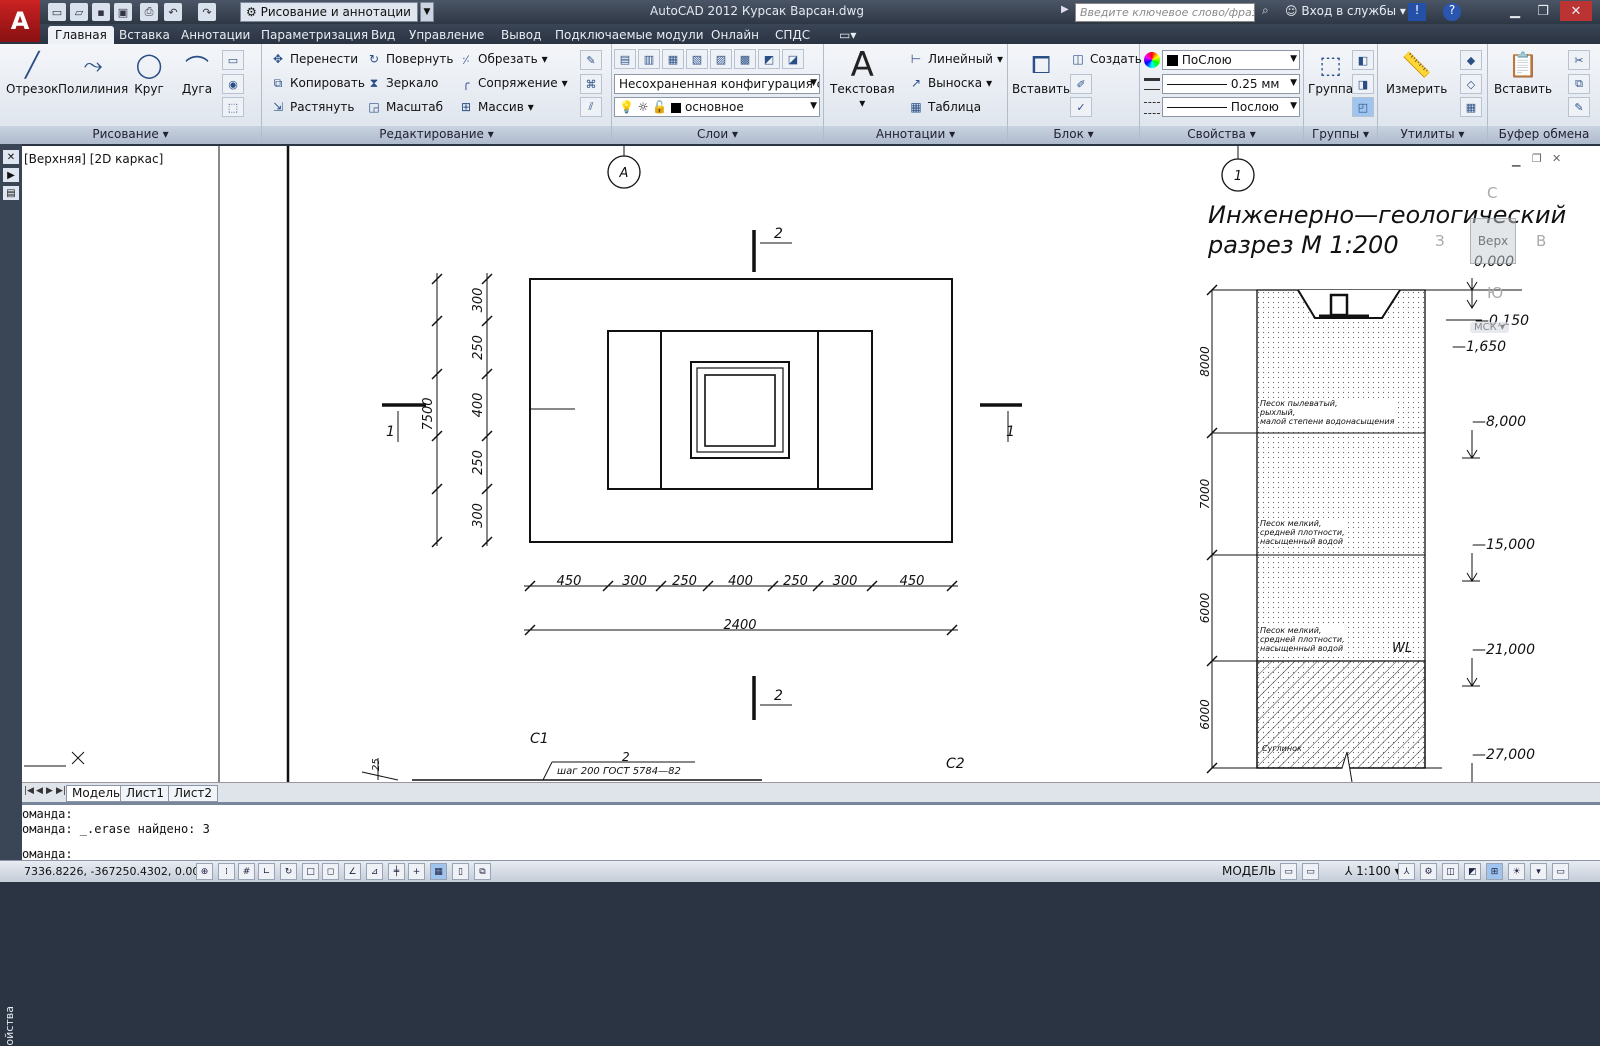  What do you see at coordinates (1471, 84) in the screenshot?
I see `select-all-icon: ◇` at bounding box center [1471, 84].